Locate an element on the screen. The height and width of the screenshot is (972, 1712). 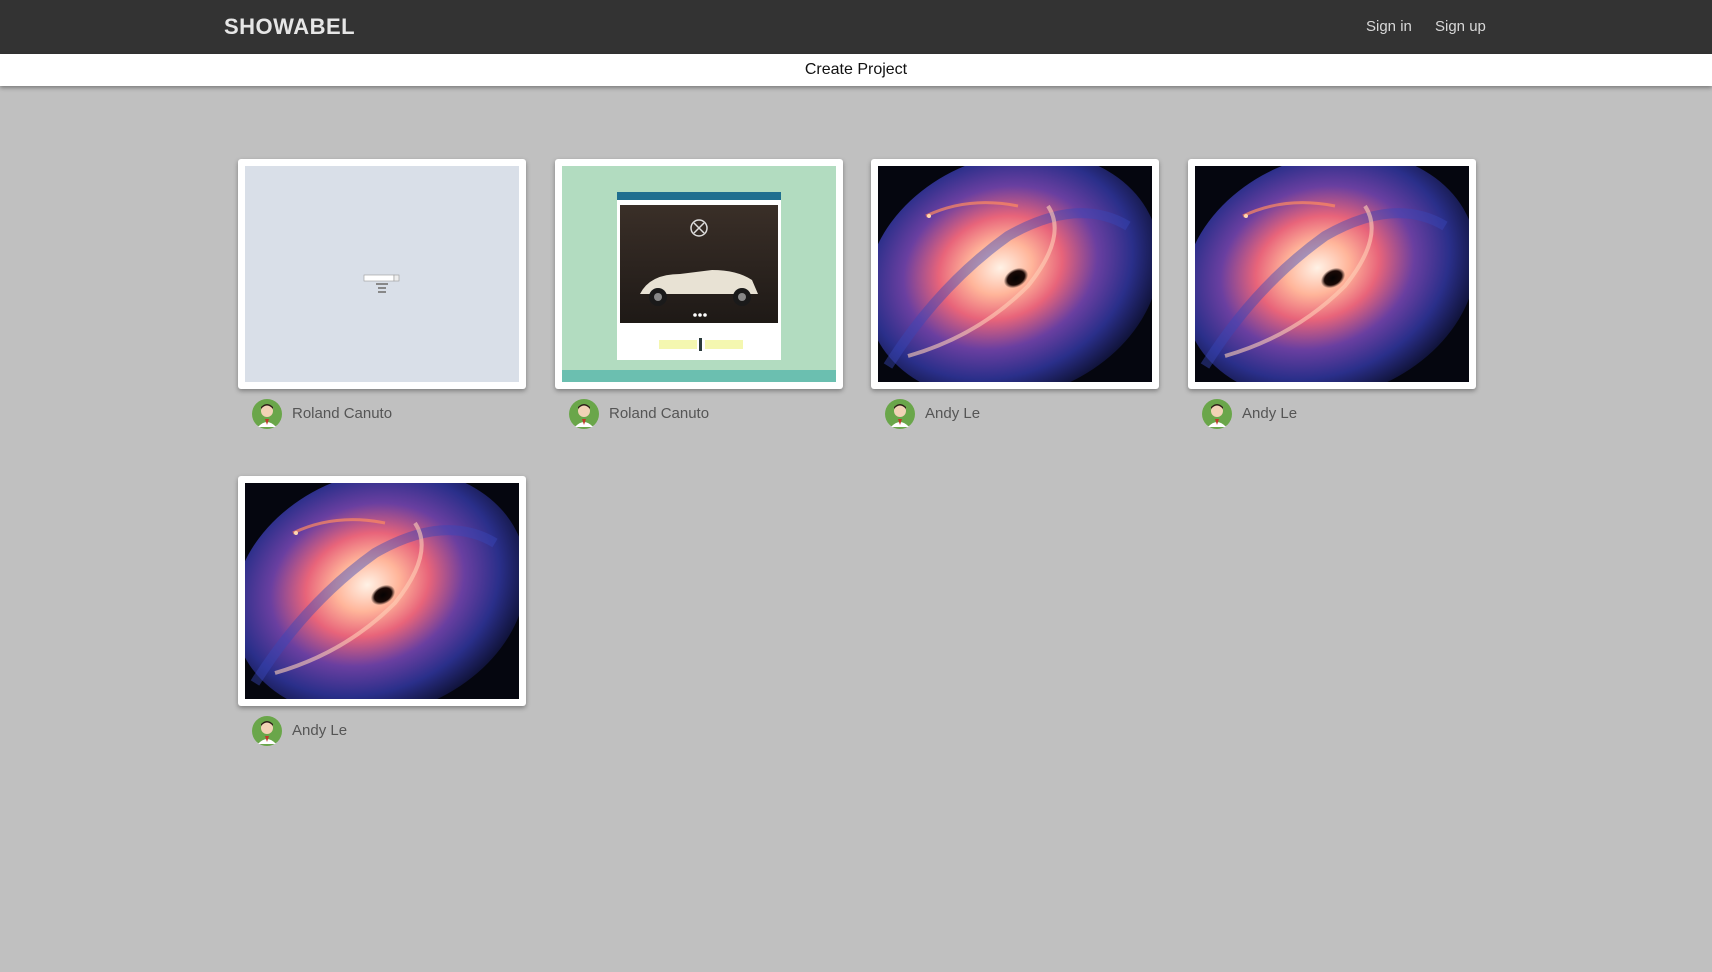
sub-navbar: Create Project is located at coordinates (856, 70).